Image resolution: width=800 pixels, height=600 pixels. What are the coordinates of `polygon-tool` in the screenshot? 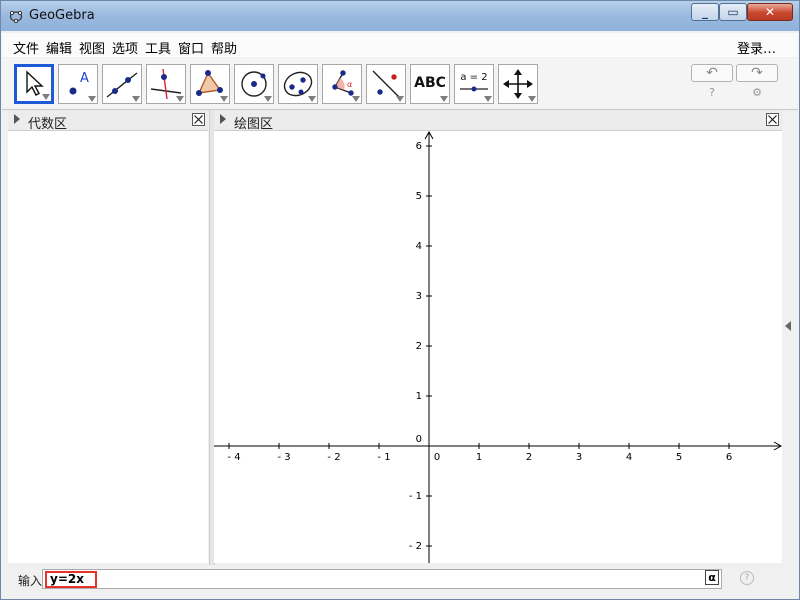 It's located at (210, 84).